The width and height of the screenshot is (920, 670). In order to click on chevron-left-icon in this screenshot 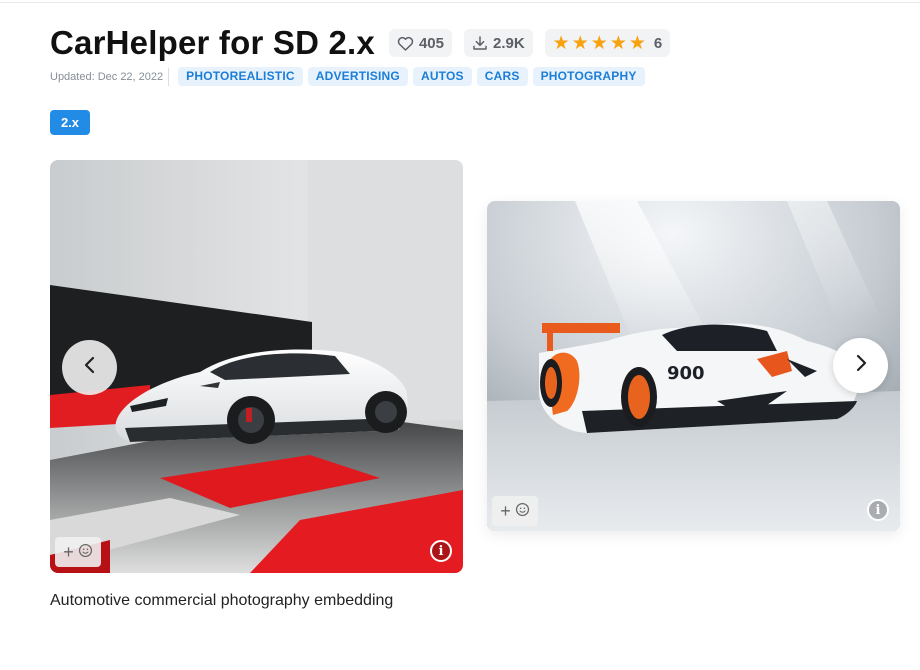, I will do `click(90, 367)`.